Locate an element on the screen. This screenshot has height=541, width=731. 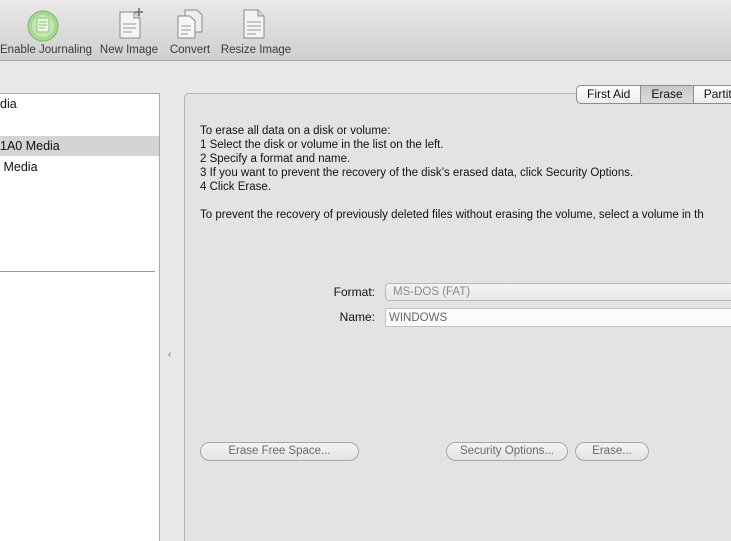
format-select: MS-DOS (FAT) is located at coordinates (558, 292).